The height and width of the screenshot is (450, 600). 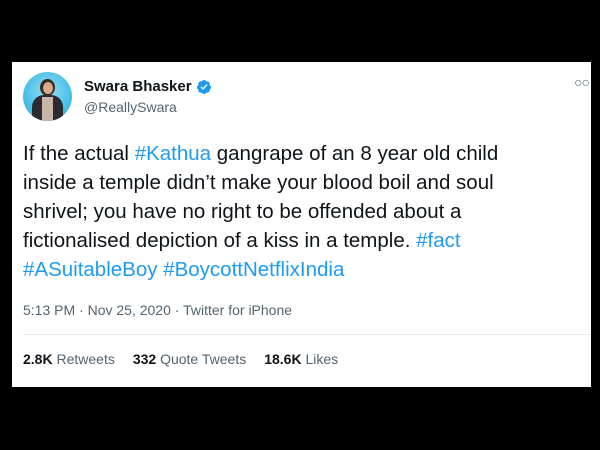 I want to click on more-options-icon: ○○, so click(x=582, y=82).